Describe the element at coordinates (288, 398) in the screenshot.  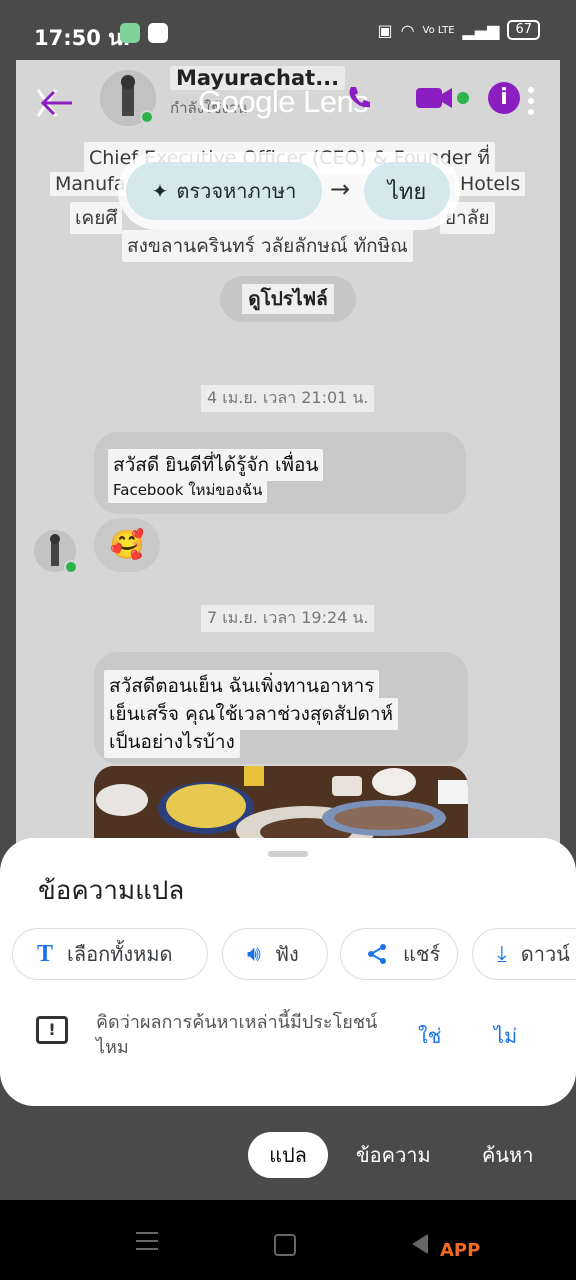
I see `date-divider: 4 เม.ย. เวลา 21:01 น.` at that location.